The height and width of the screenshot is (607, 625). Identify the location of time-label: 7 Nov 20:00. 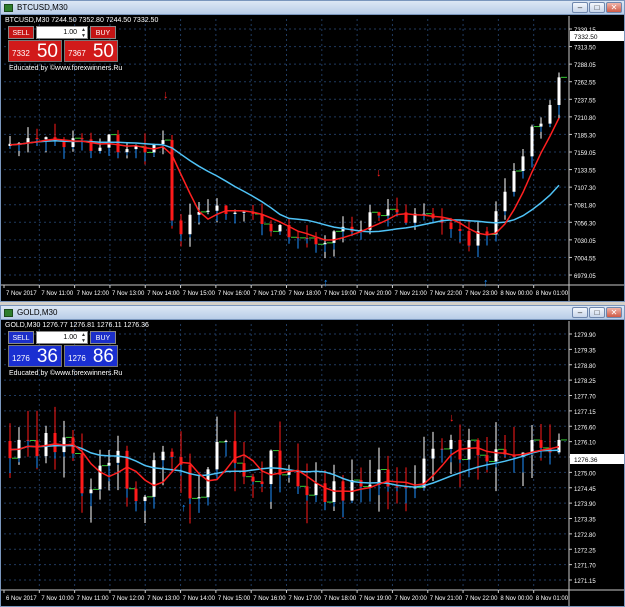
(410, 599).